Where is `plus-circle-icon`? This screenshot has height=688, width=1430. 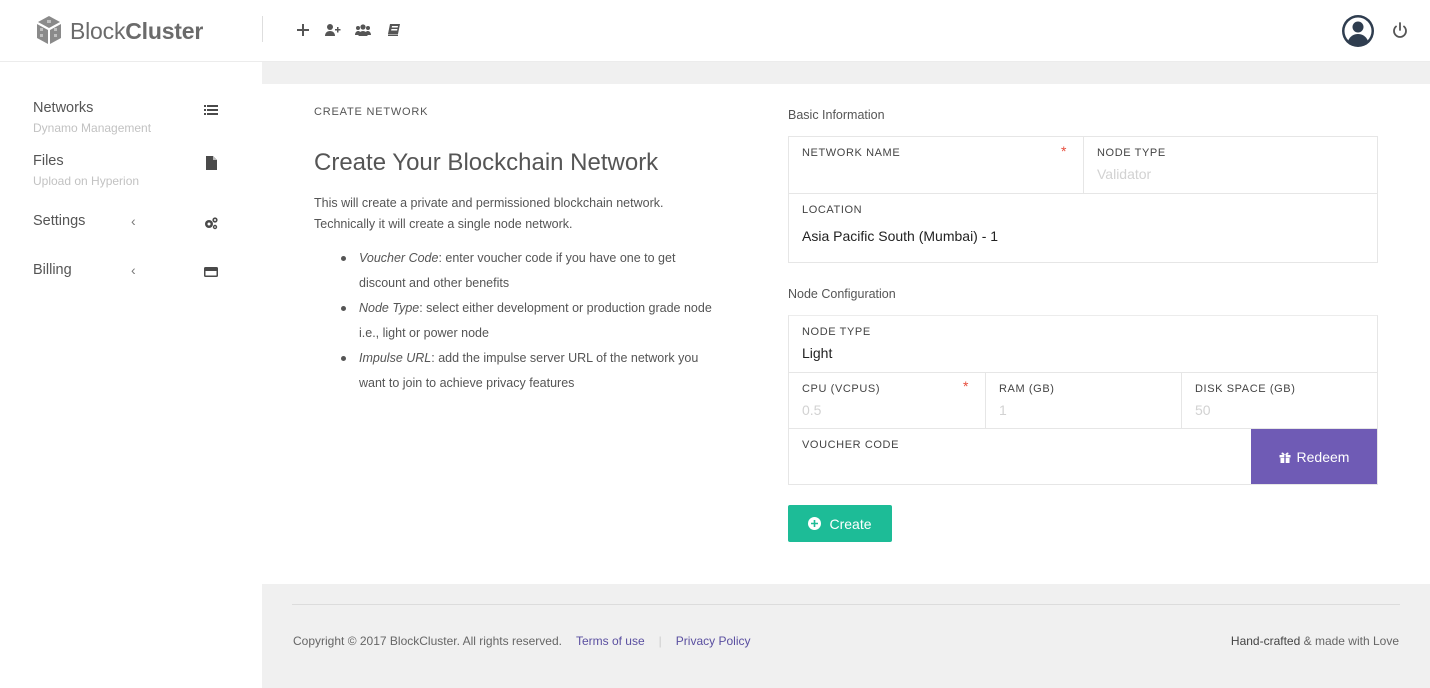
plus-circle-icon is located at coordinates (815, 523).